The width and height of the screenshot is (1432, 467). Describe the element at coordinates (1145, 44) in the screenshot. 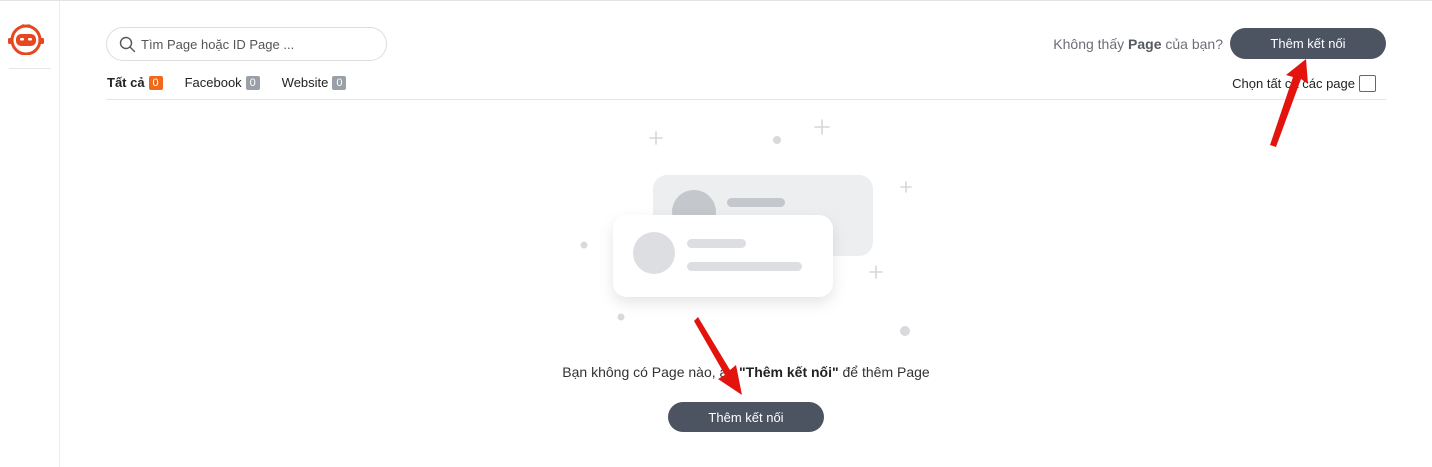

I see `hint-bold: Page` at that location.